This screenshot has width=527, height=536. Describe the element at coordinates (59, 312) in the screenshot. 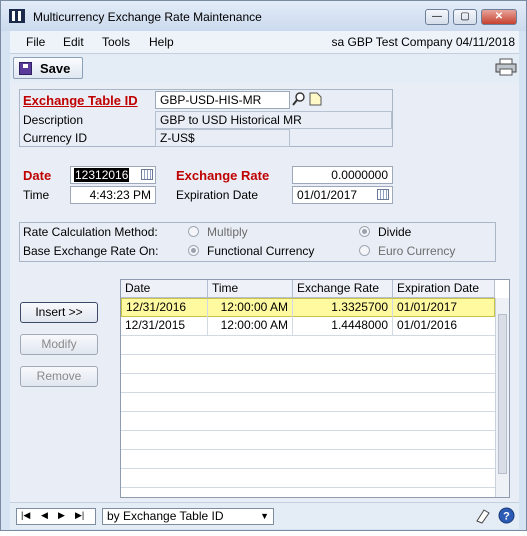

I see `insert-button: Insert >>` at that location.